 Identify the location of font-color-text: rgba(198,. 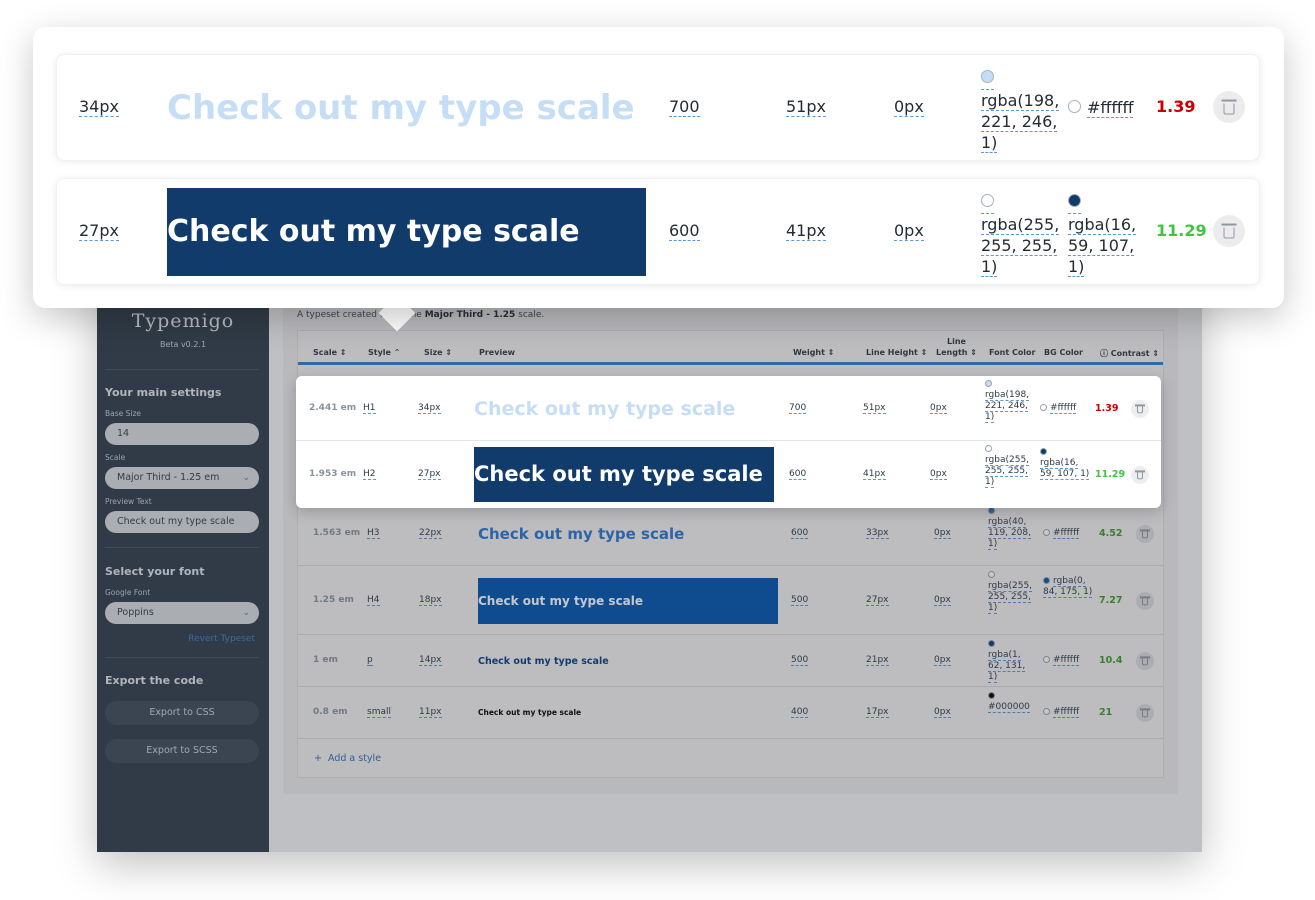
(1020, 101).